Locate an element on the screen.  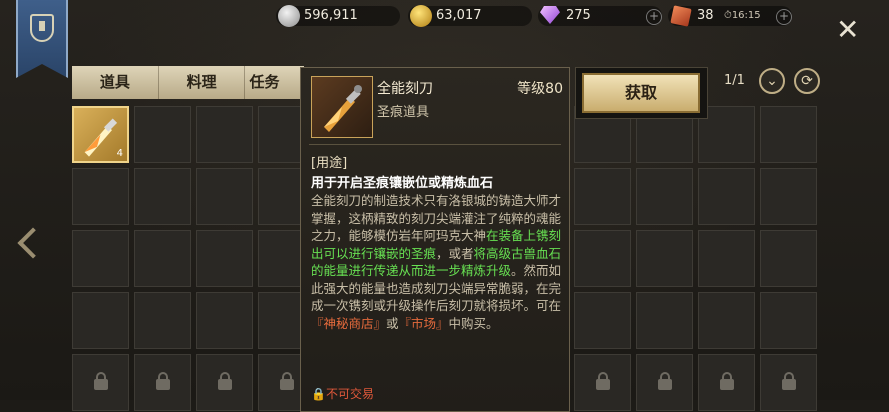
acquire-panel: 获取 is located at coordinates (641, 93).